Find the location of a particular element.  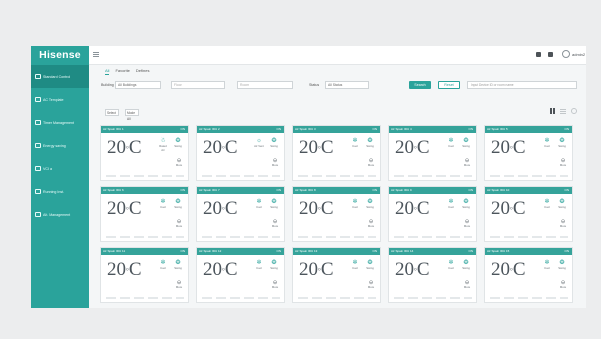

status-select: All Status is located at coordinates (347, 85).